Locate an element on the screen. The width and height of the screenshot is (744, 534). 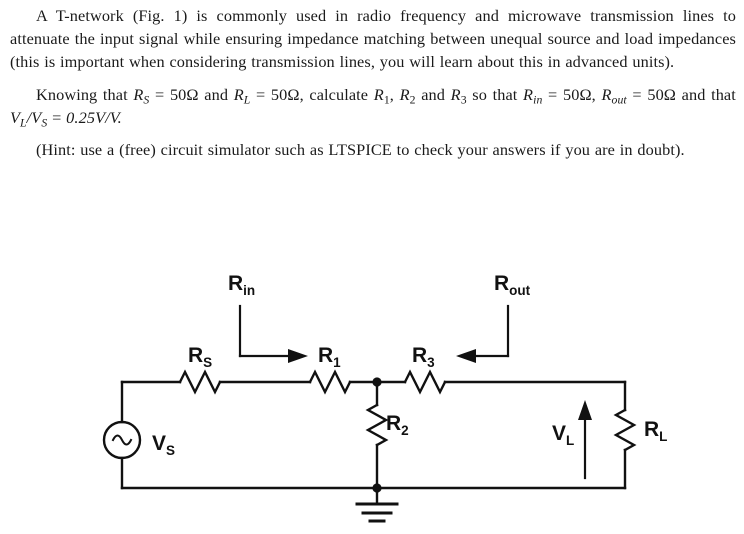
label-rl: RL is located at coordinates (655, 431).